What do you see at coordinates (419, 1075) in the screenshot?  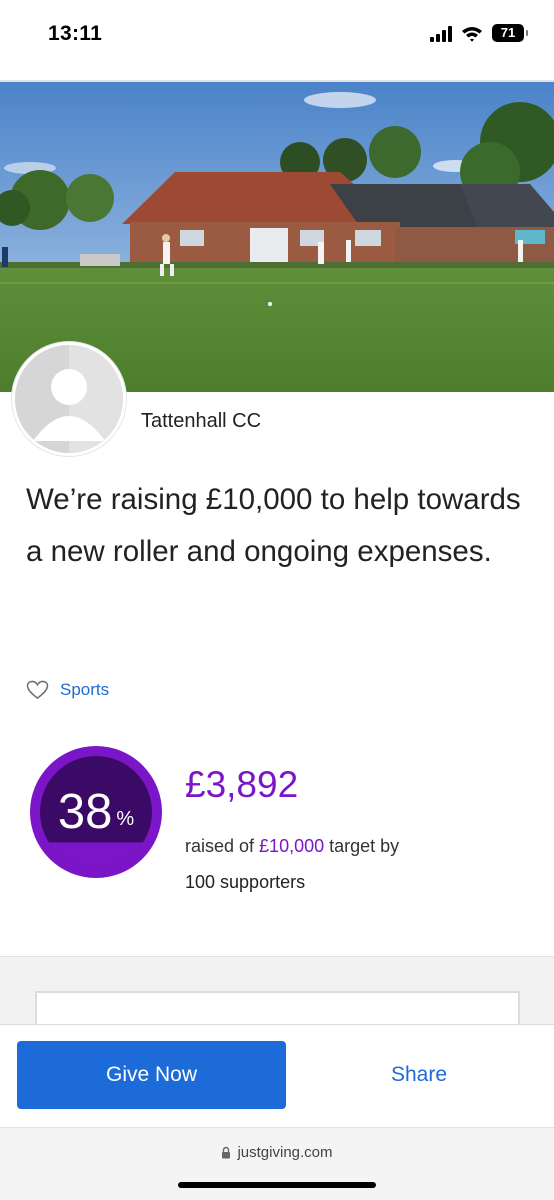 I see `share-button: Share` at bounding box center [419, 1075].